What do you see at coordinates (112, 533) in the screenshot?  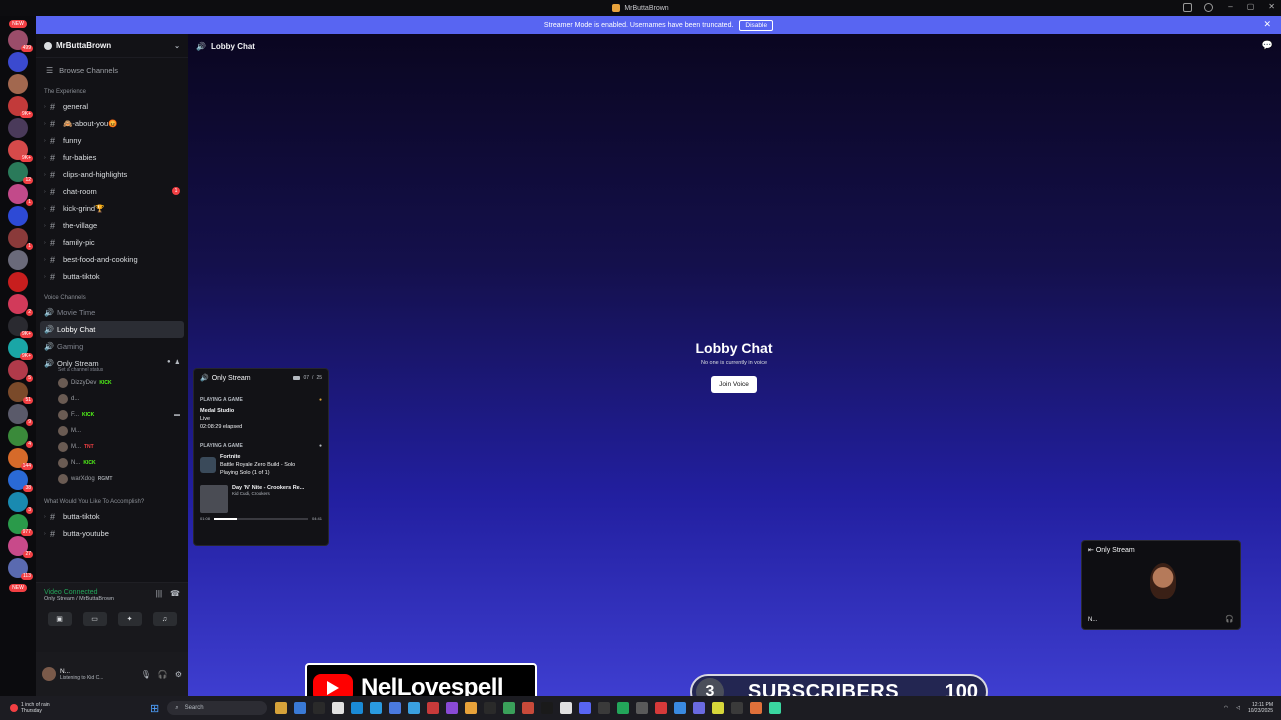 I see `channel-item: › # butta-youtube` at bounding box center [112, 533].